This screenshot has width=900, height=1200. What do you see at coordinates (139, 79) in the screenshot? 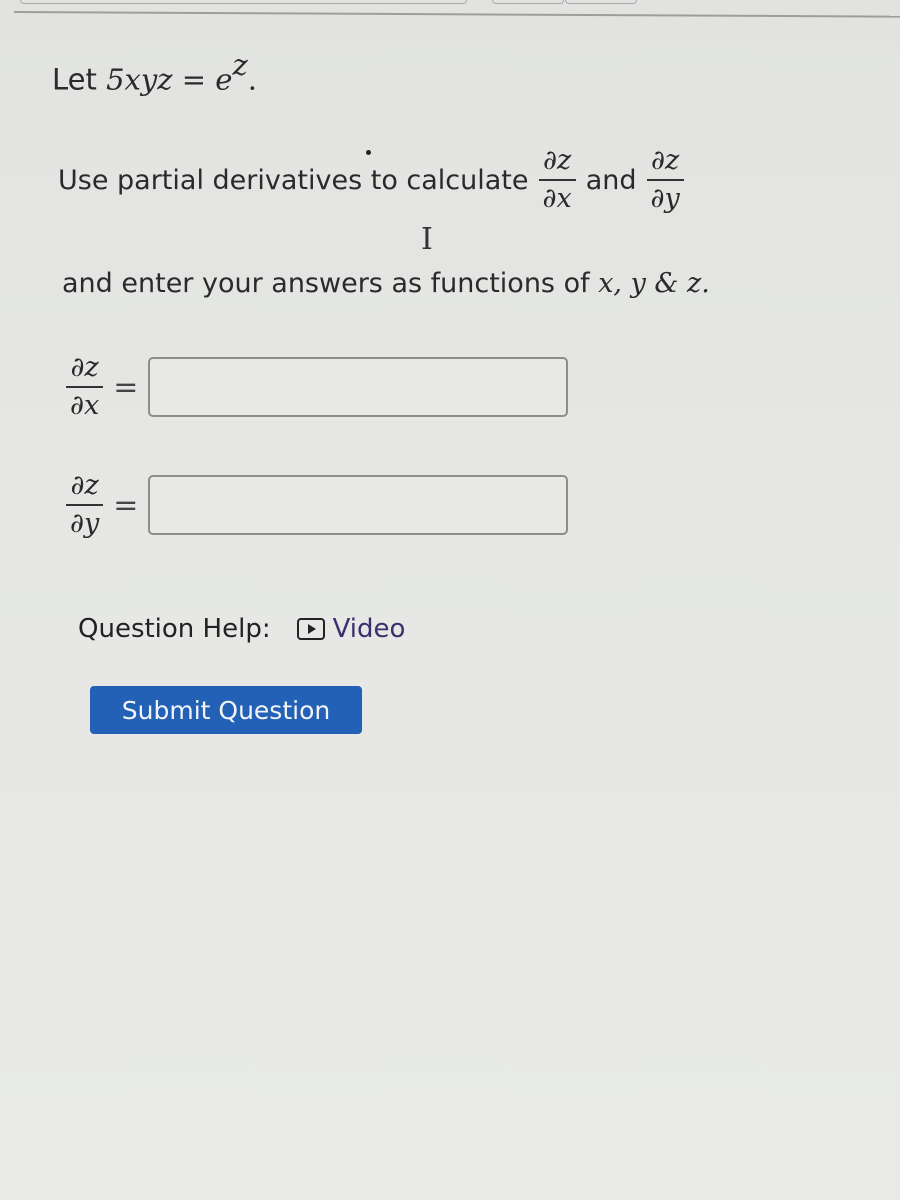
I see `equation-lhs: 5xyz` at bounding box center [139, 79].